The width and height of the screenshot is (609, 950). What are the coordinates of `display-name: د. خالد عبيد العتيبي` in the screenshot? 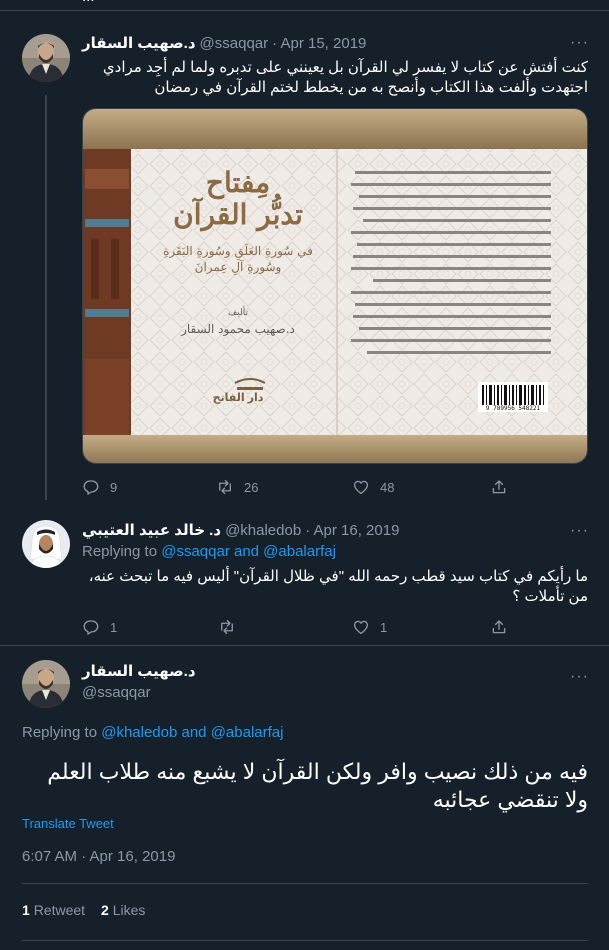 It's located at (151, 530).